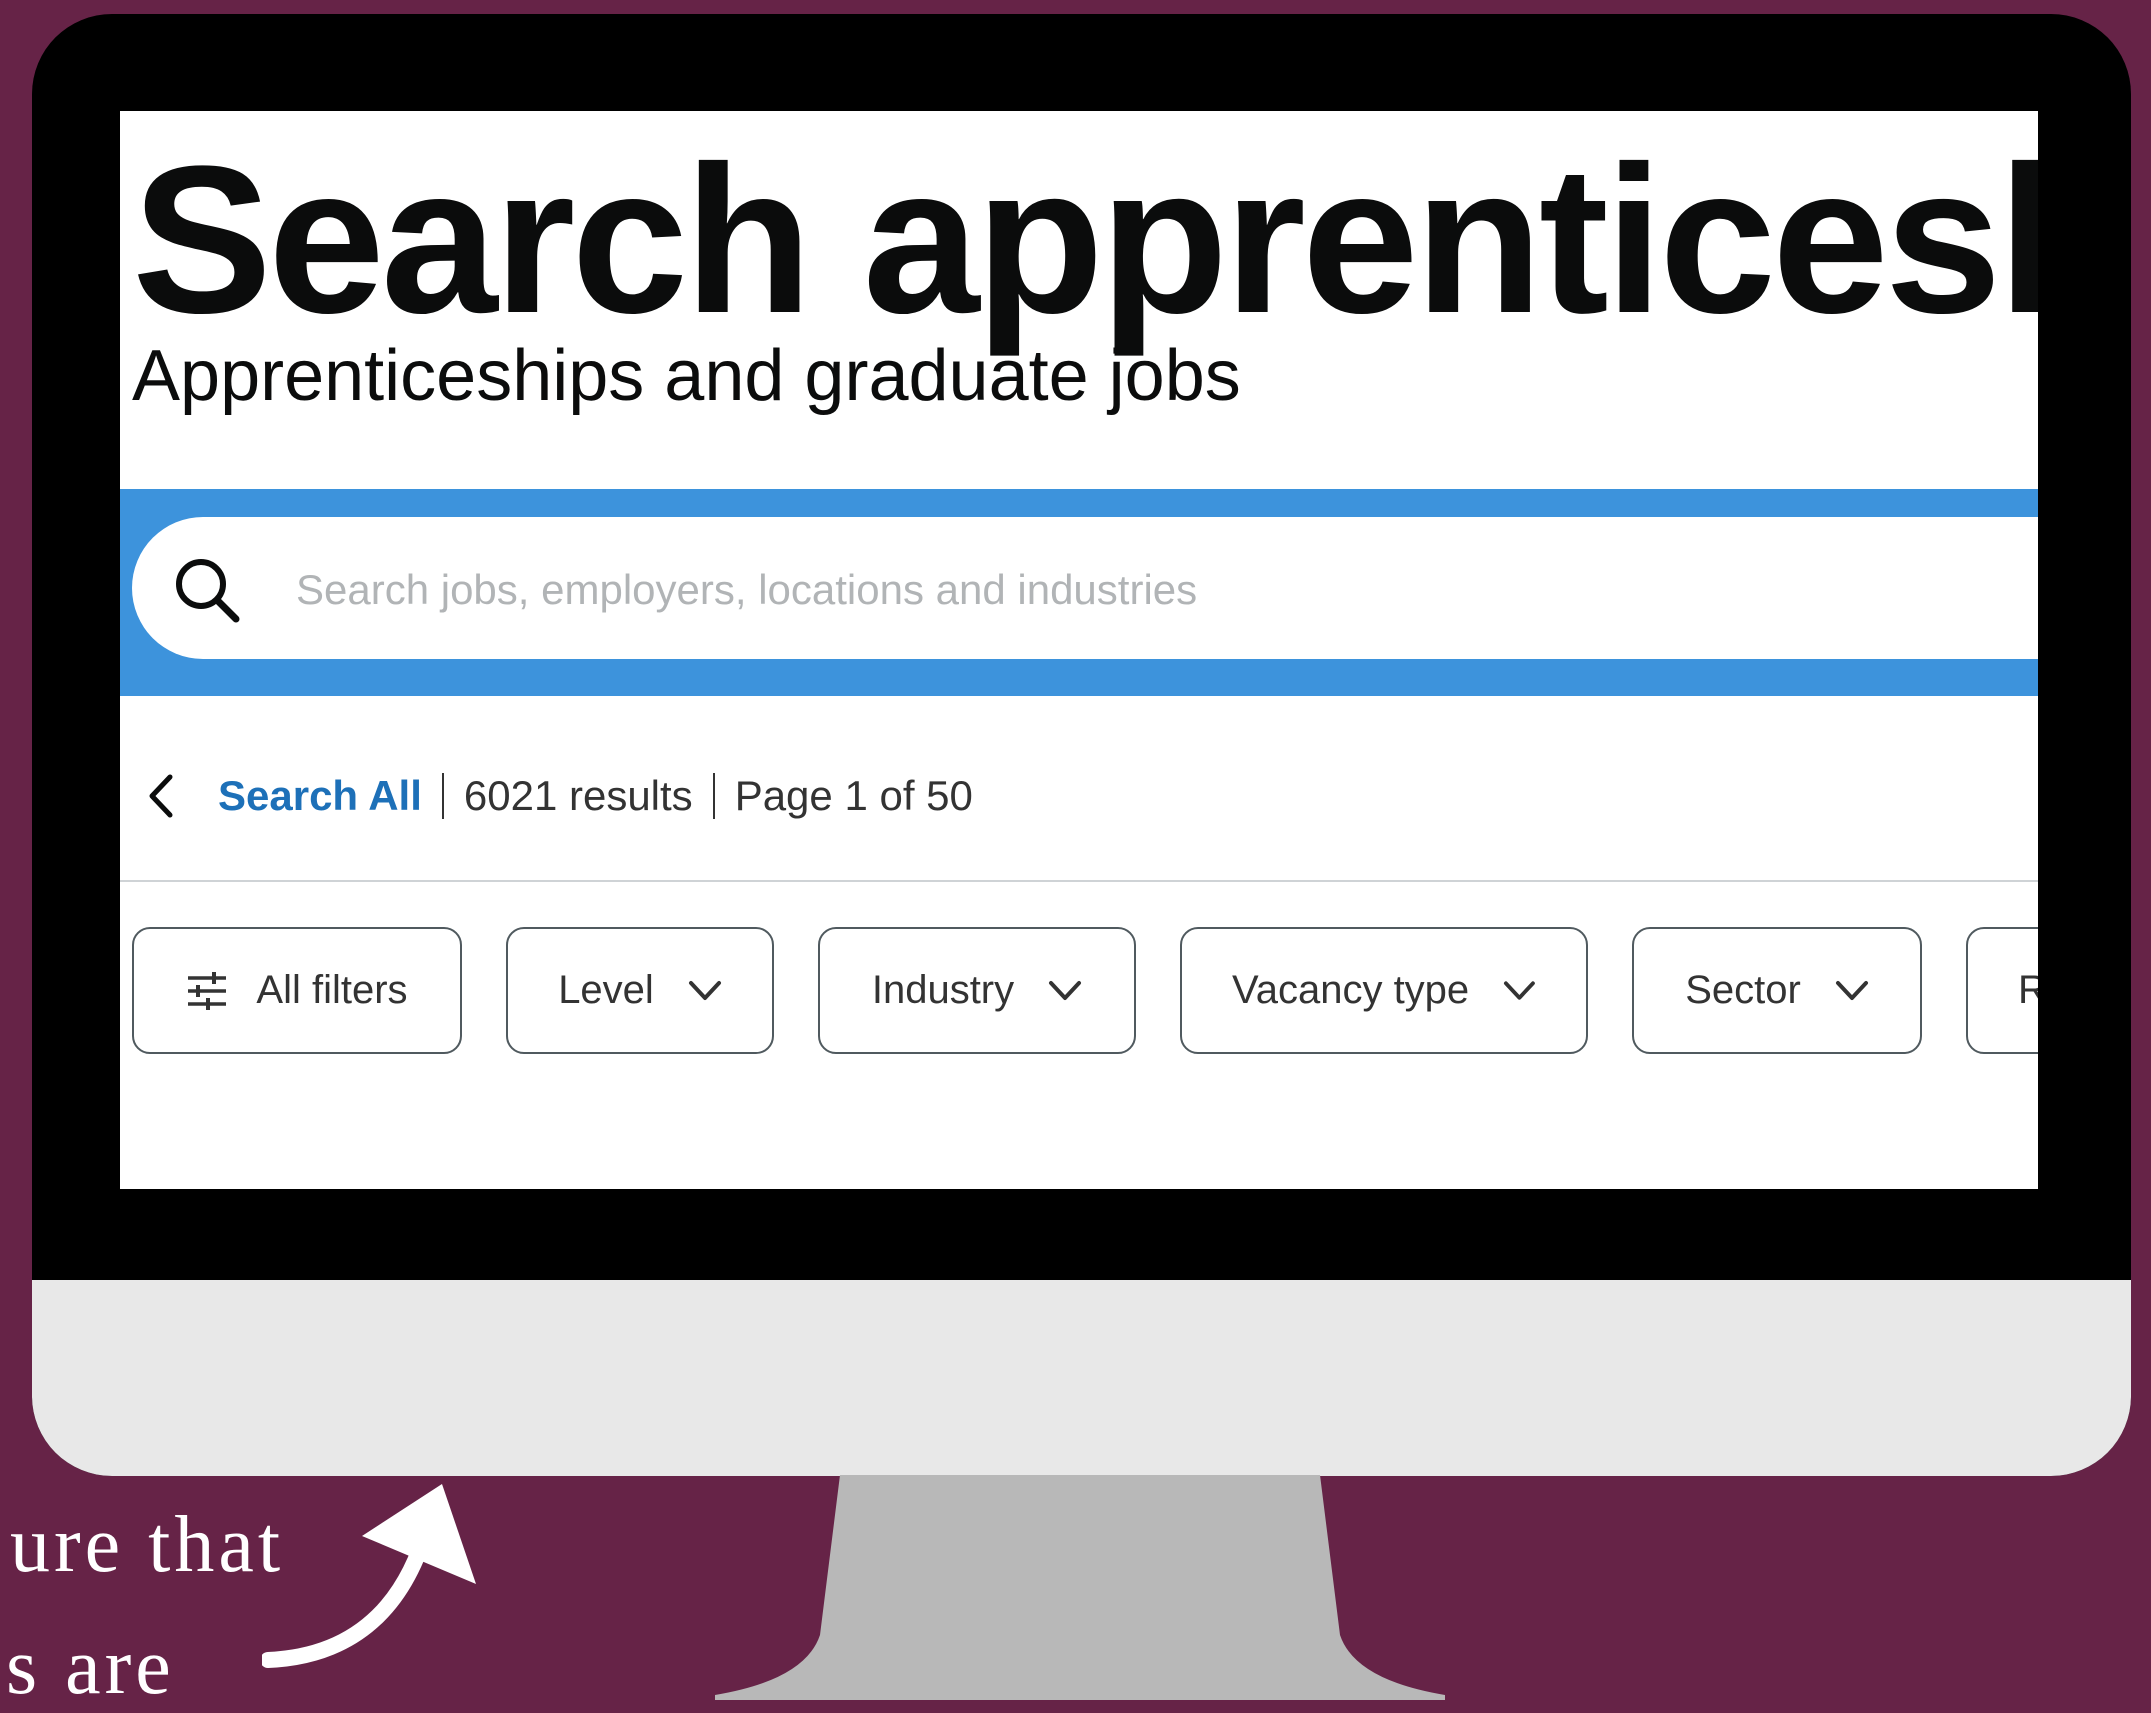 This screenshot has width=2151, height=1713. I want to click on industry-filter-button: Industry, so click(977, 990).